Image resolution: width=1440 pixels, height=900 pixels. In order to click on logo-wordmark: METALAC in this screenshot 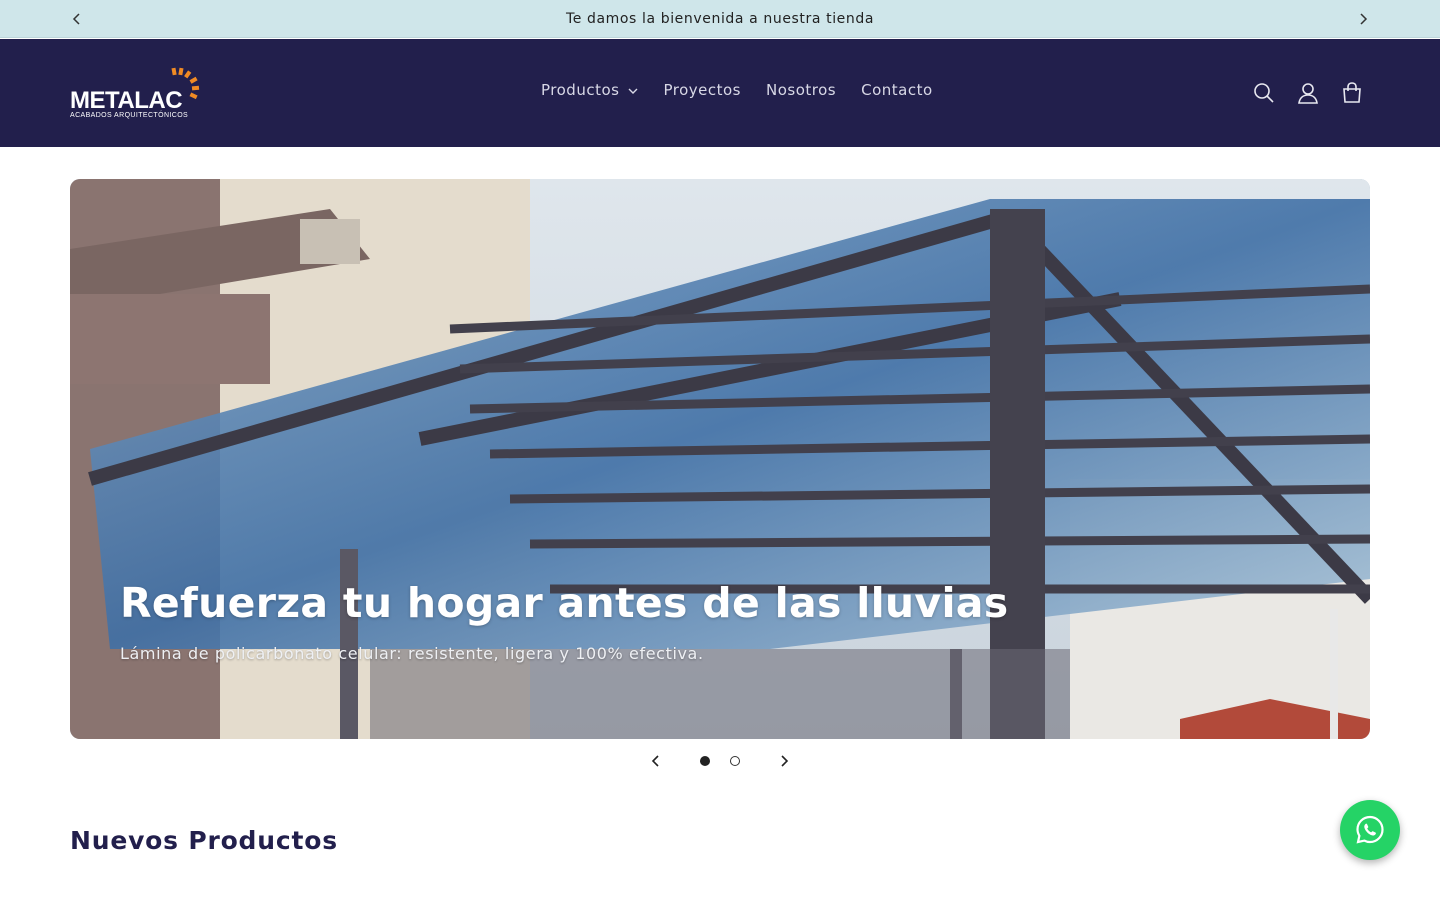, I will do `click(126, 100)`.